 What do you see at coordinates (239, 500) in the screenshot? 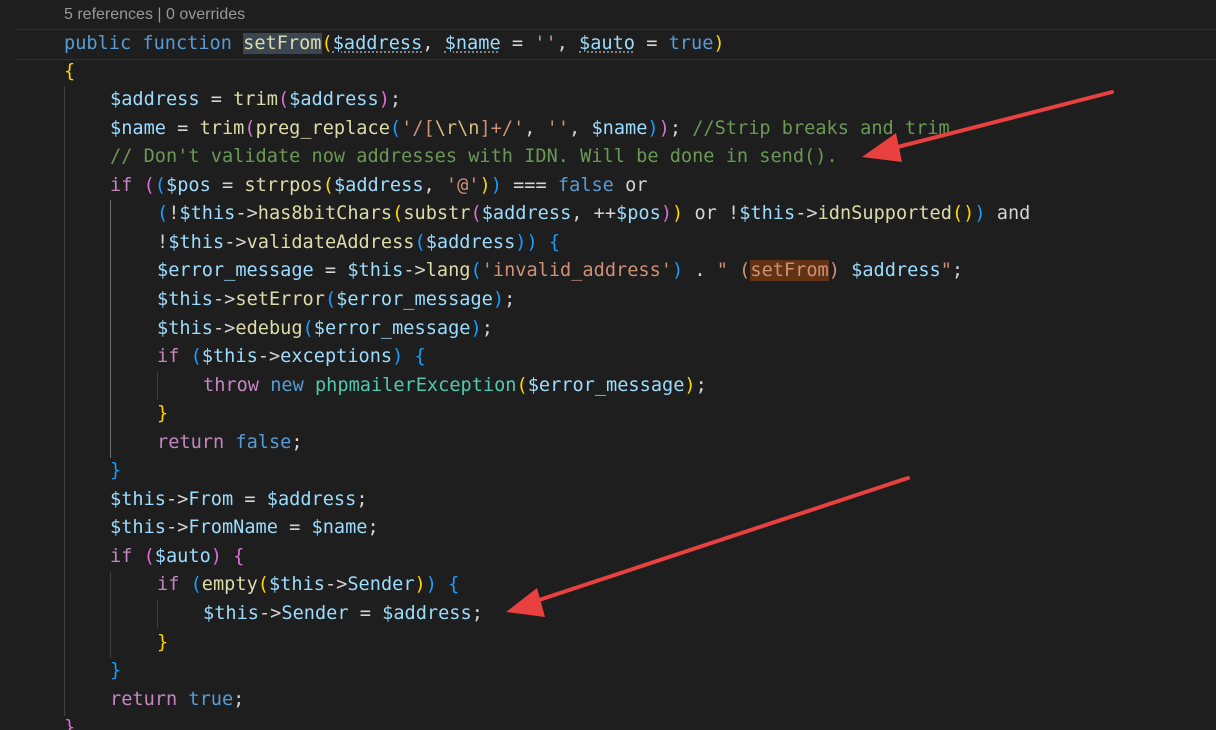
I see `code-line: $this->From = $address;` at bounding box center [239, 500].